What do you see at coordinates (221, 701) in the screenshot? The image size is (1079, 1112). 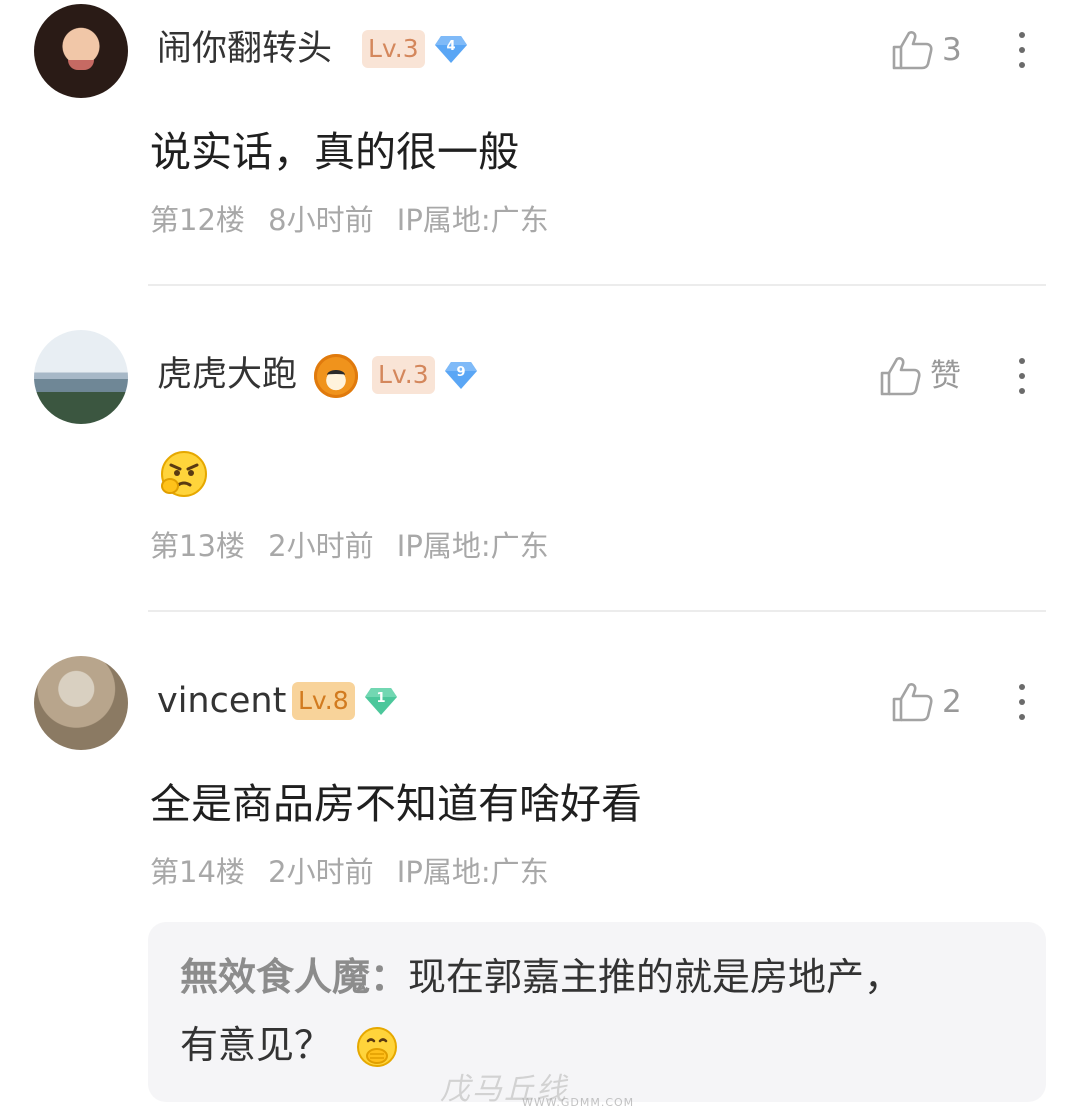 I see `username: vincent` at bounding box center [221, 701].